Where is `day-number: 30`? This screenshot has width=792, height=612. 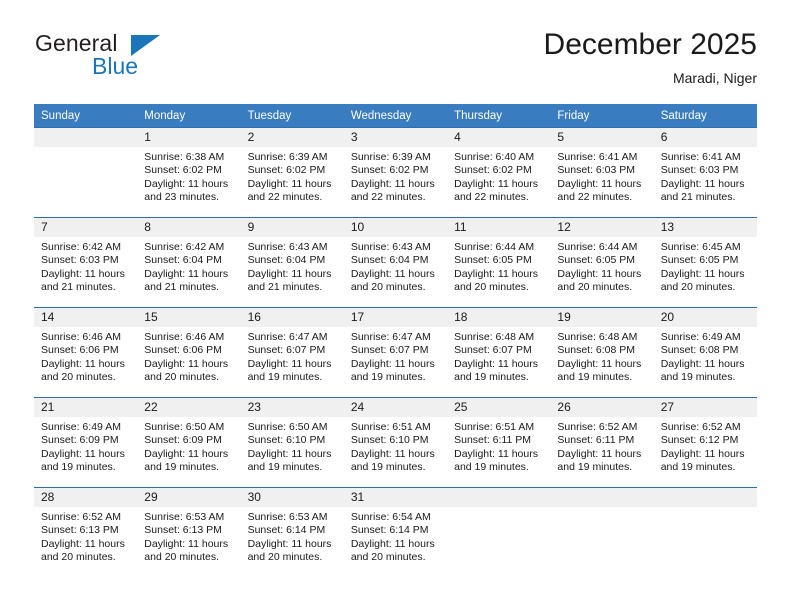 day-number: 30 is located at coordinates (292, 497).